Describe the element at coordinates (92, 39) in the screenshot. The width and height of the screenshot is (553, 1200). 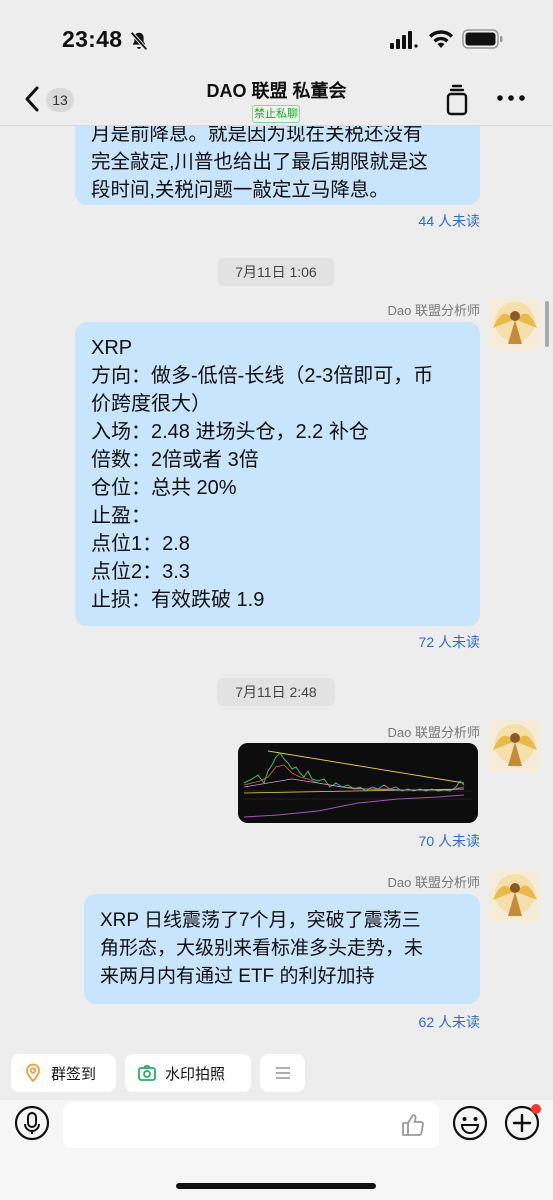
I see `status-time: 23:48` at that location.